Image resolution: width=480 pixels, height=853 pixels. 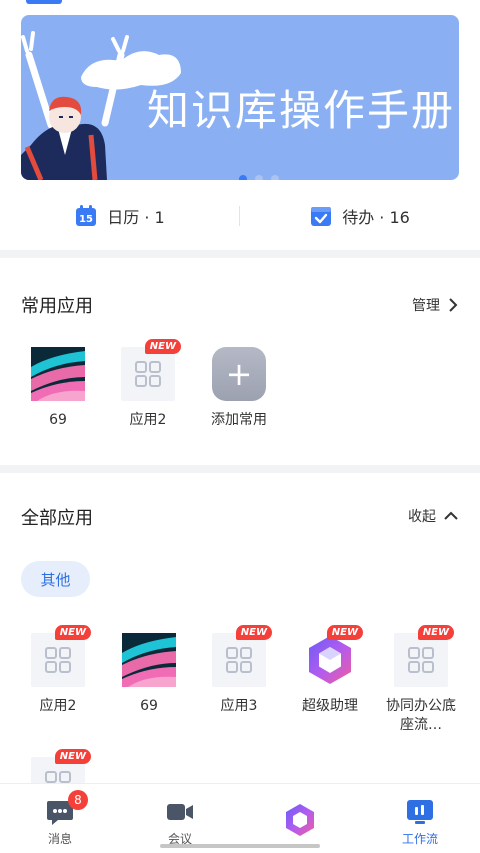 What do you see at coordinates (67, 808) in the screenshot?
I see `message-icon: 8` at bounding box center [67, 808].